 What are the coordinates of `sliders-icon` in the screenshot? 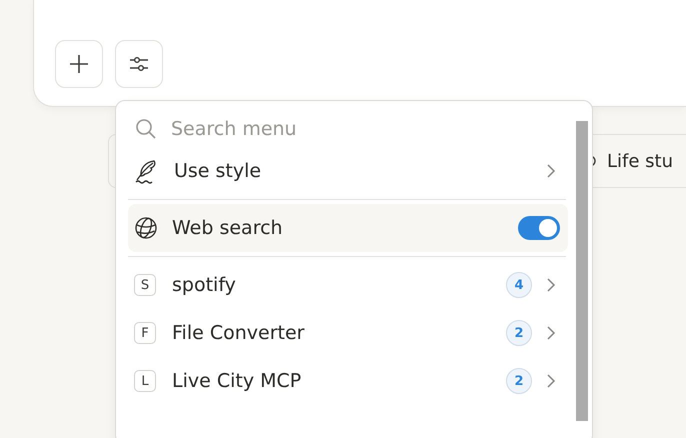 It's located at (139, 64).